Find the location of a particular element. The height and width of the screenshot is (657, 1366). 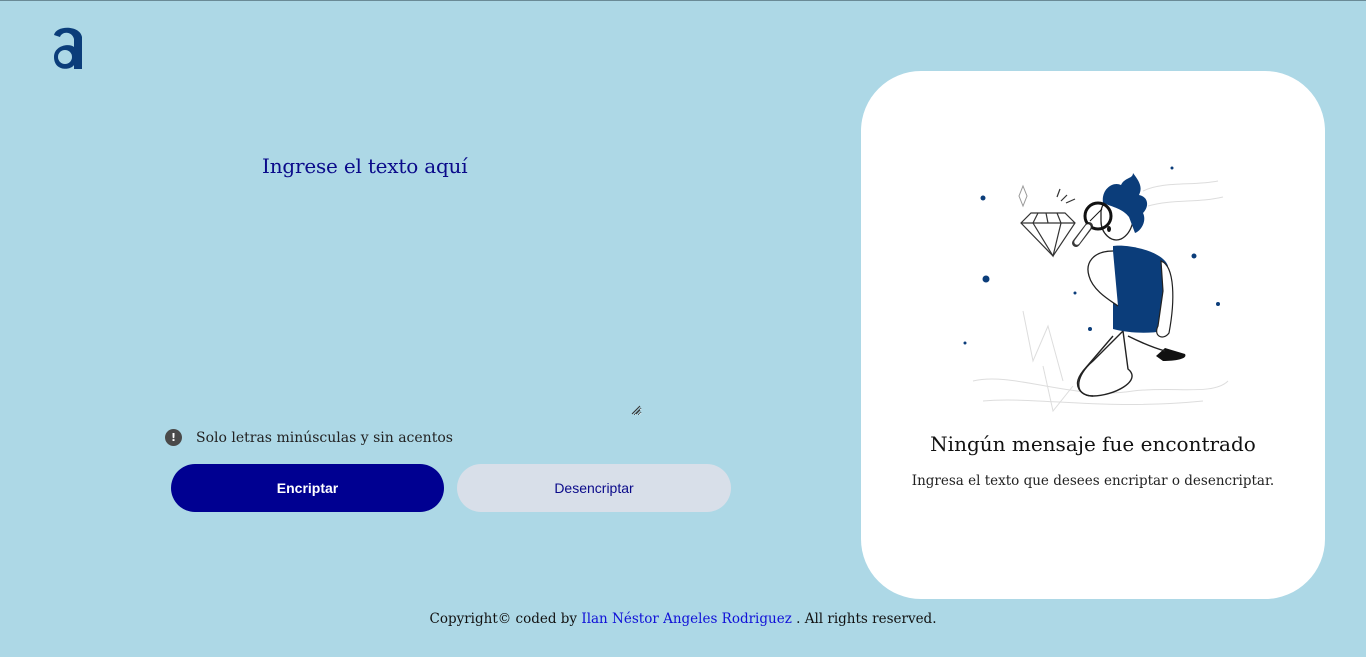

decrypt-button: Desencriptar is located at coordinates (594, 488).